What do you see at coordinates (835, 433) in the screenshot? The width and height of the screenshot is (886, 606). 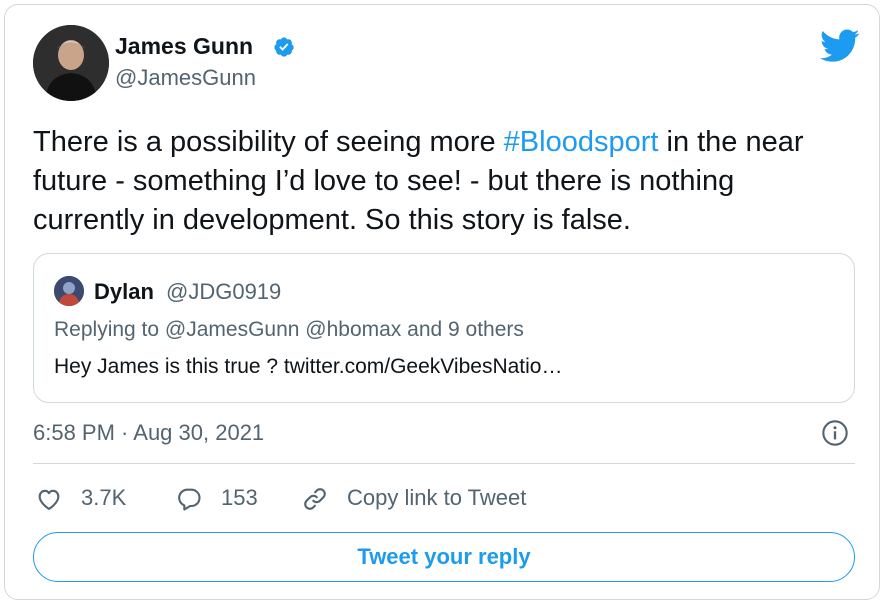 I see `info-icon` at bounding box center [835, 433].